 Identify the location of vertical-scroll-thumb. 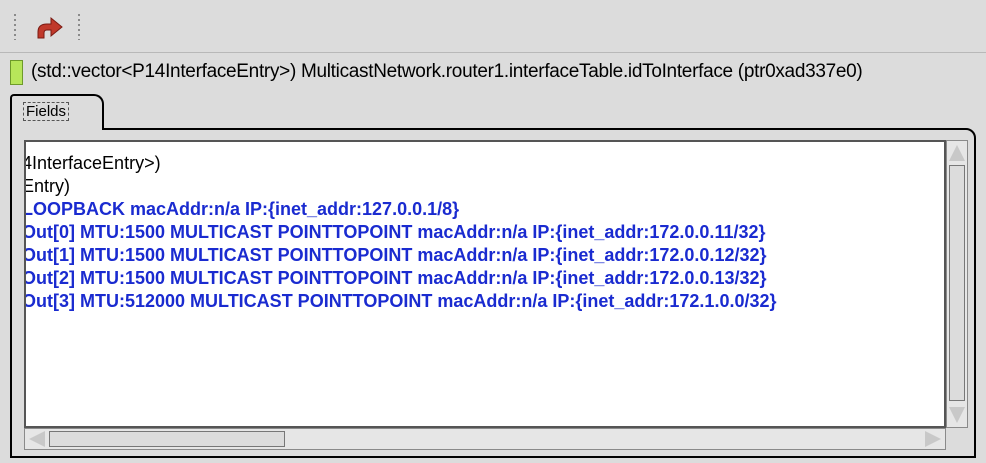
(957, 283).